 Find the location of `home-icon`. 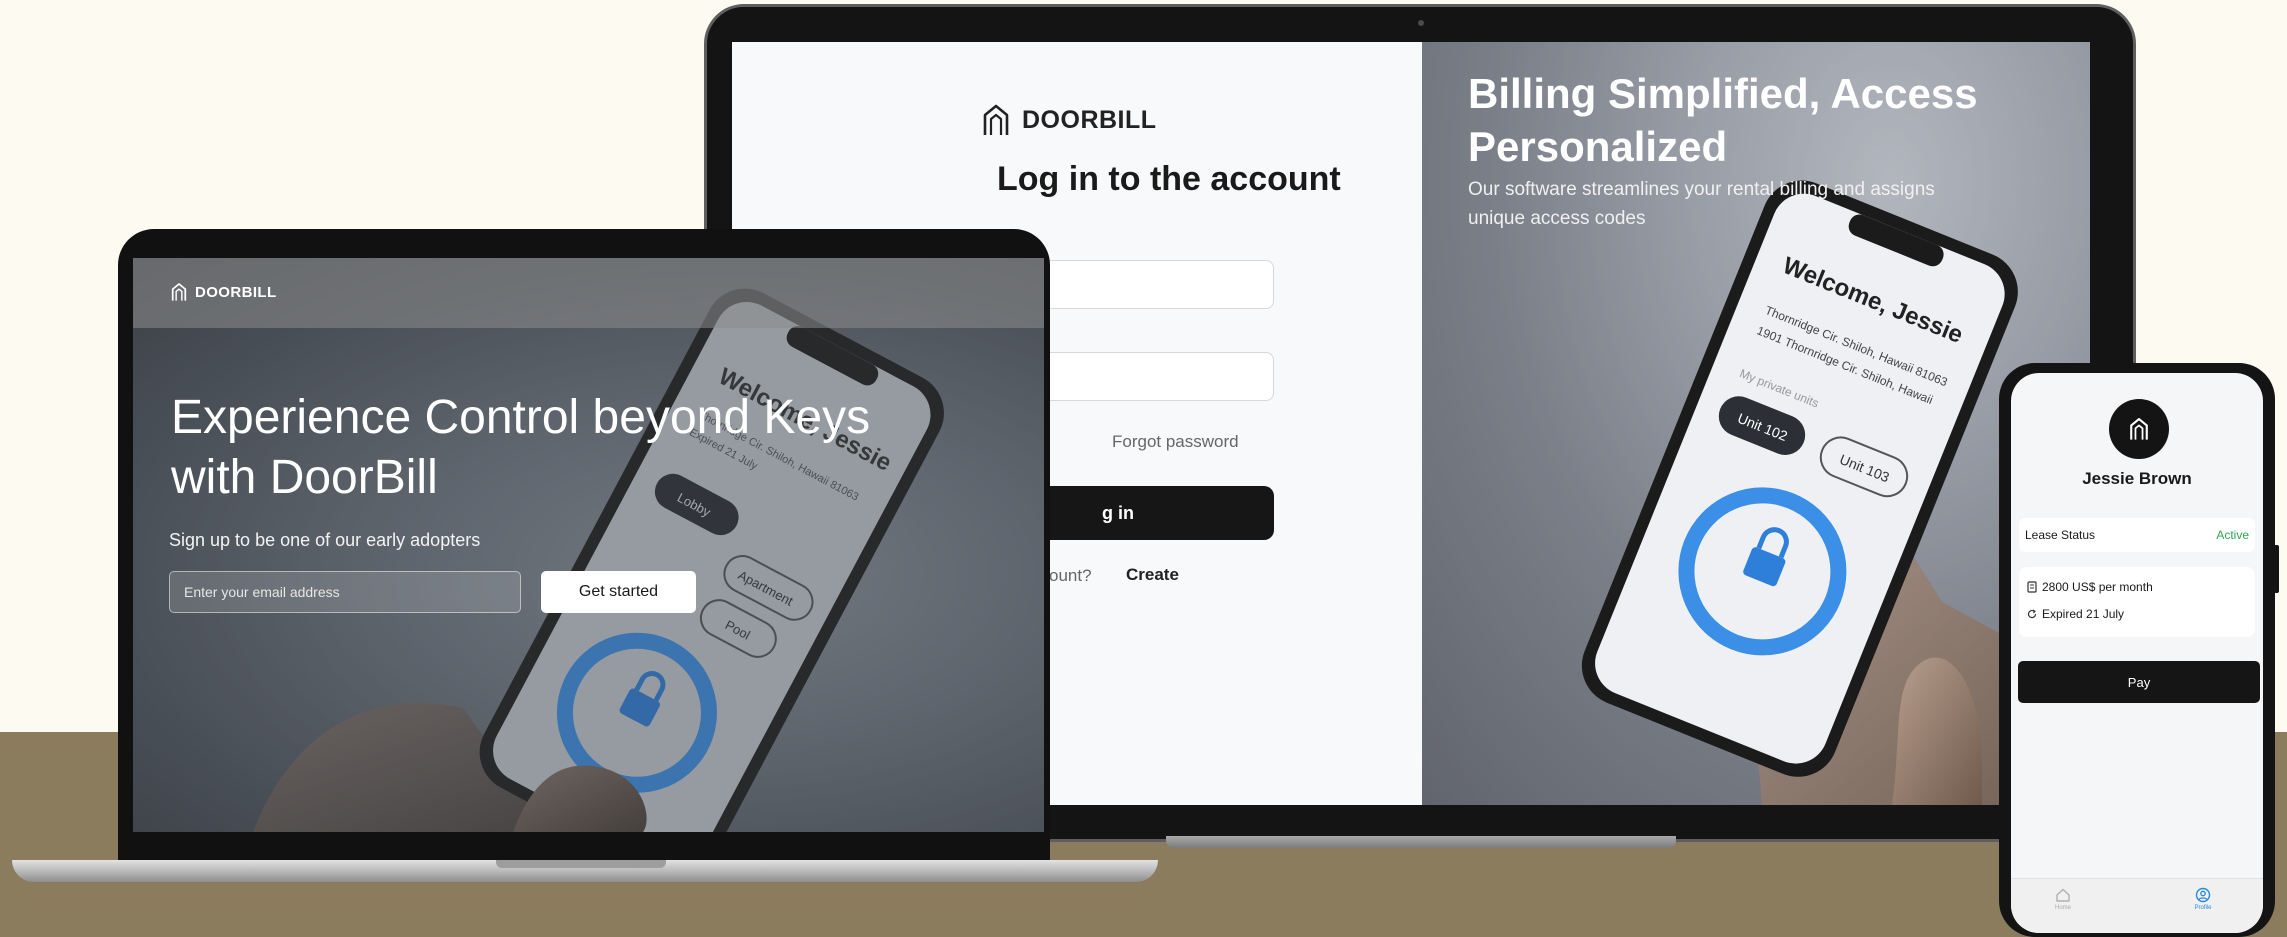

home-icon is located at coordinates (2063, 895).